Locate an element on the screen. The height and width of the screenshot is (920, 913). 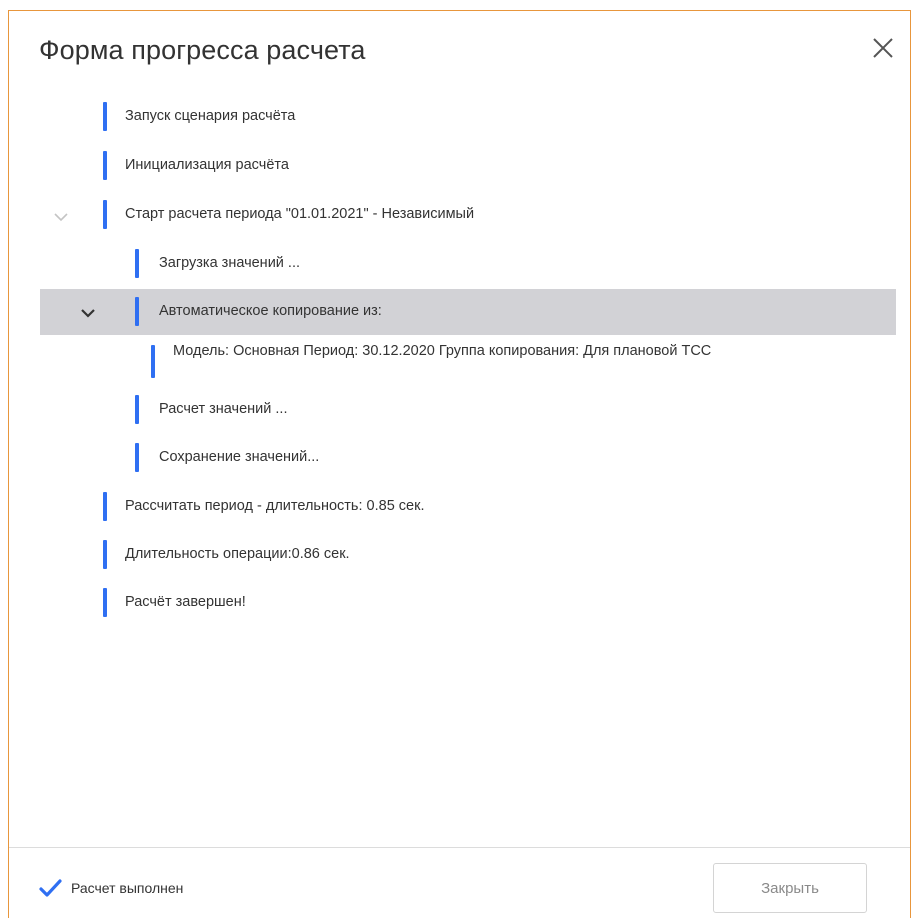
status-indicator: Расчет выполнен is located at coordinates (111, 888).